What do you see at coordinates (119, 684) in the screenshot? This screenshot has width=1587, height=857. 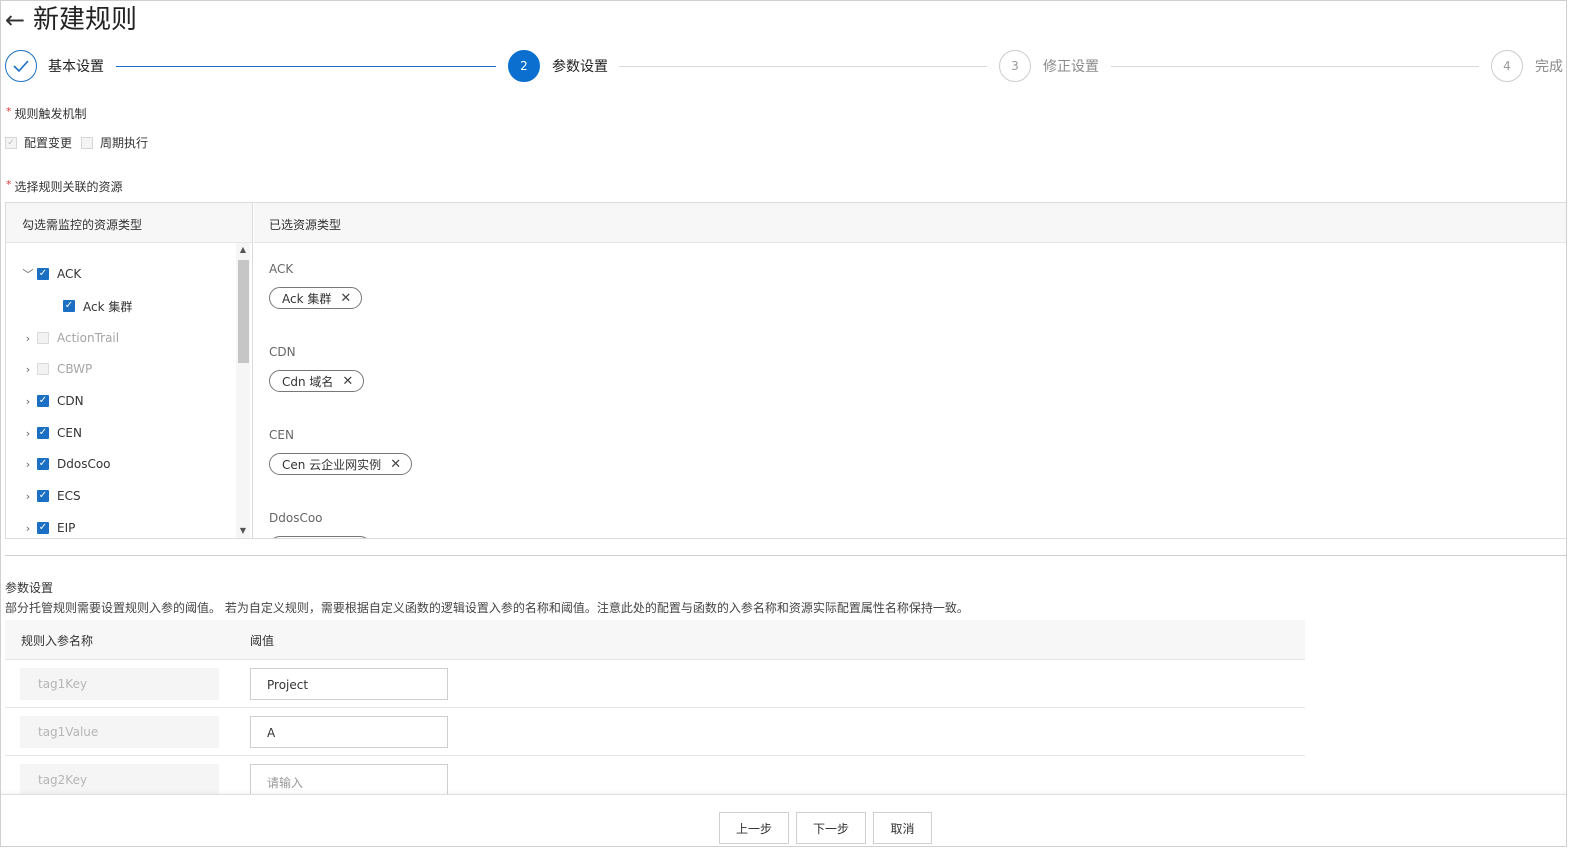 I see `param-name-field: tag1Key` at bounding box center [119, 684].